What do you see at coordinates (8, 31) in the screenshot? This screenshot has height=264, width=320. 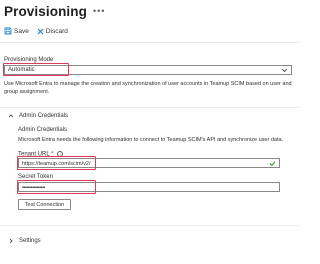 I see `save-icon` at bounding box center [8, 31].